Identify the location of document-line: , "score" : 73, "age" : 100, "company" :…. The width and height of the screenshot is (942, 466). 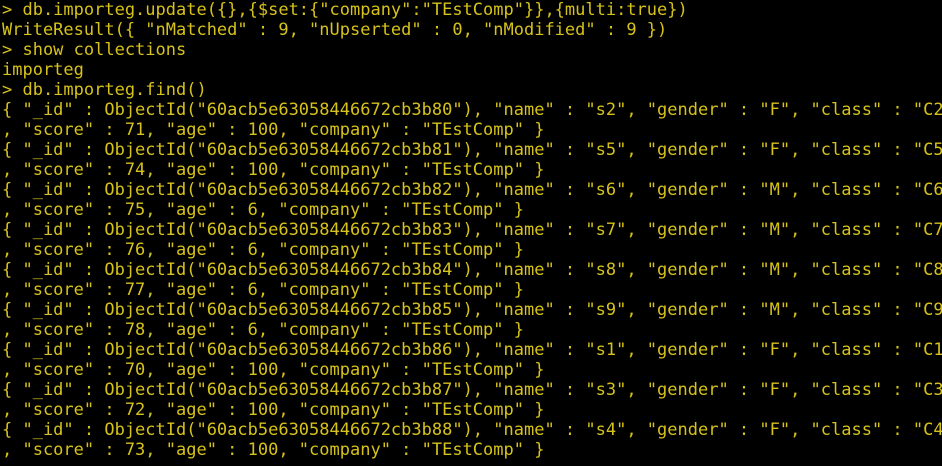
(273, 450).